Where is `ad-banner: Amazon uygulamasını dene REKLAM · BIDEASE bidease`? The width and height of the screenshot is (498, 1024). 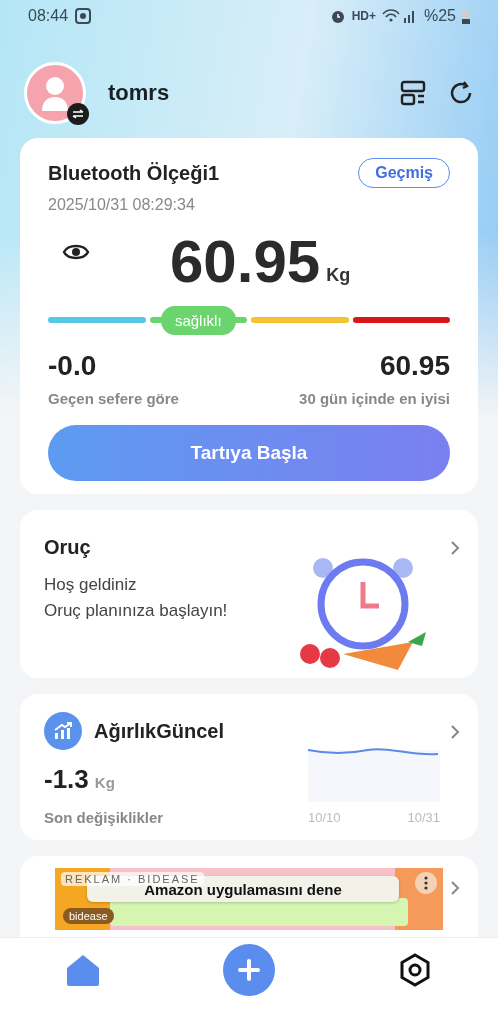
ad-banner: Amazon uygulamasını dene REKLAM · BIDEASE bidease is located at coordinates (249, 899).